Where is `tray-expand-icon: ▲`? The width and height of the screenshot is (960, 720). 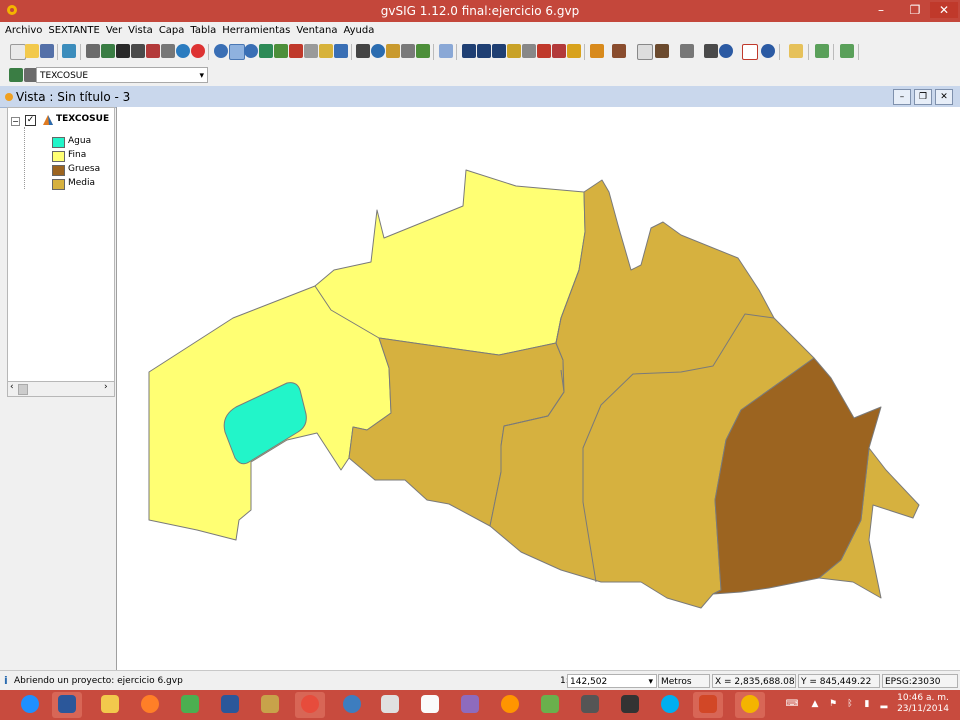 tray-expand-icon: ▲ is located at coordinates (815, 704).